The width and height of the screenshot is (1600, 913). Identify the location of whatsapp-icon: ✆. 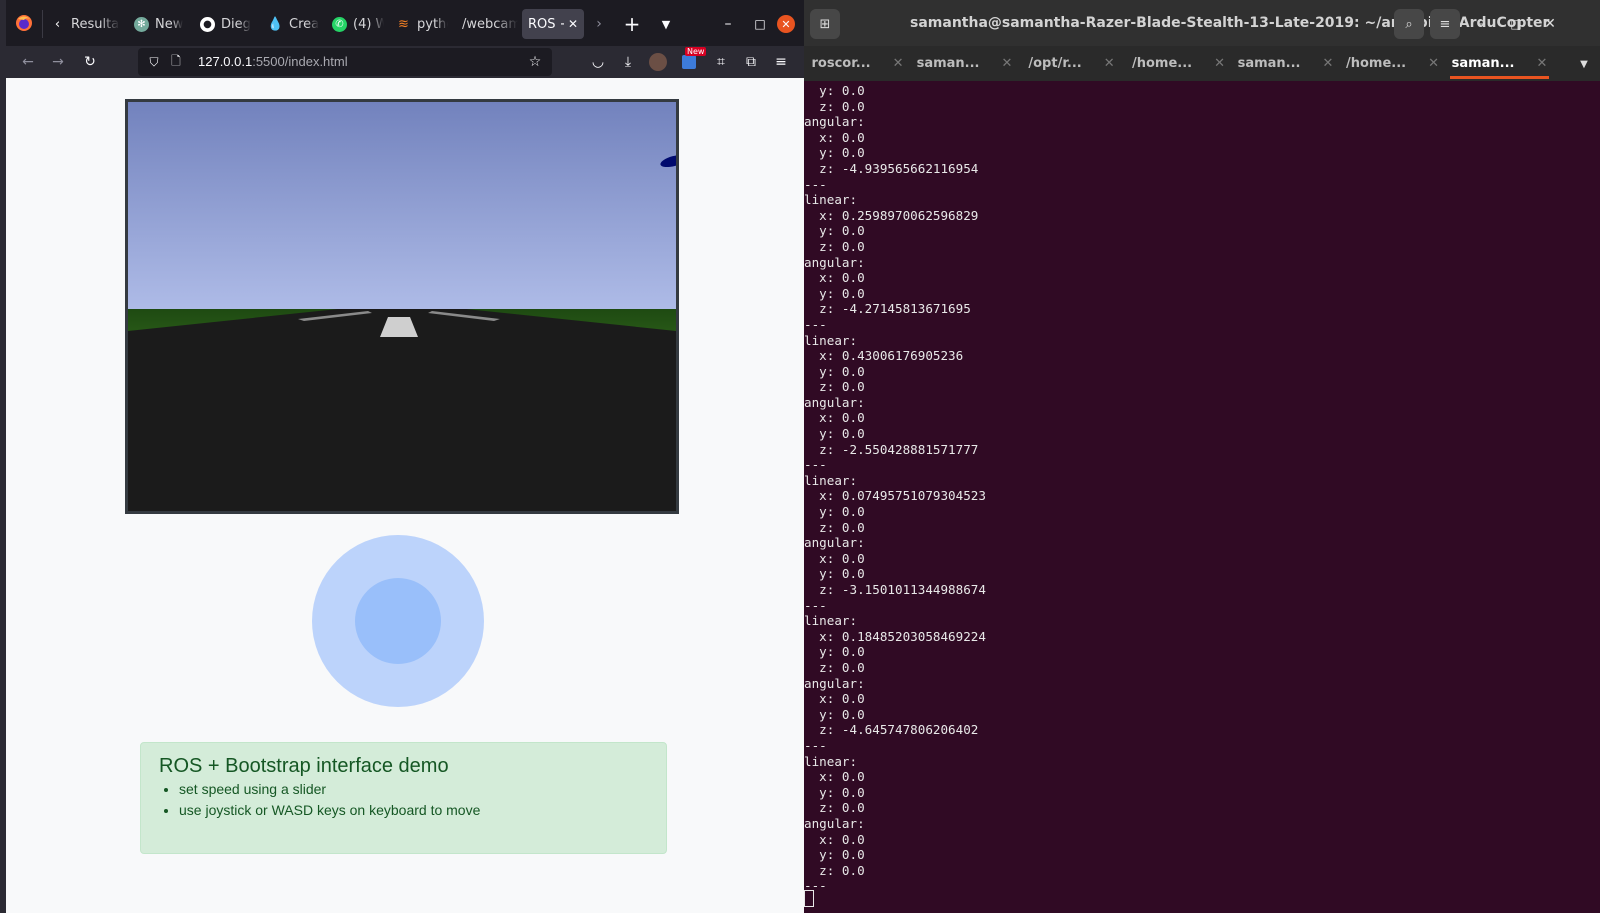
(339, 24).